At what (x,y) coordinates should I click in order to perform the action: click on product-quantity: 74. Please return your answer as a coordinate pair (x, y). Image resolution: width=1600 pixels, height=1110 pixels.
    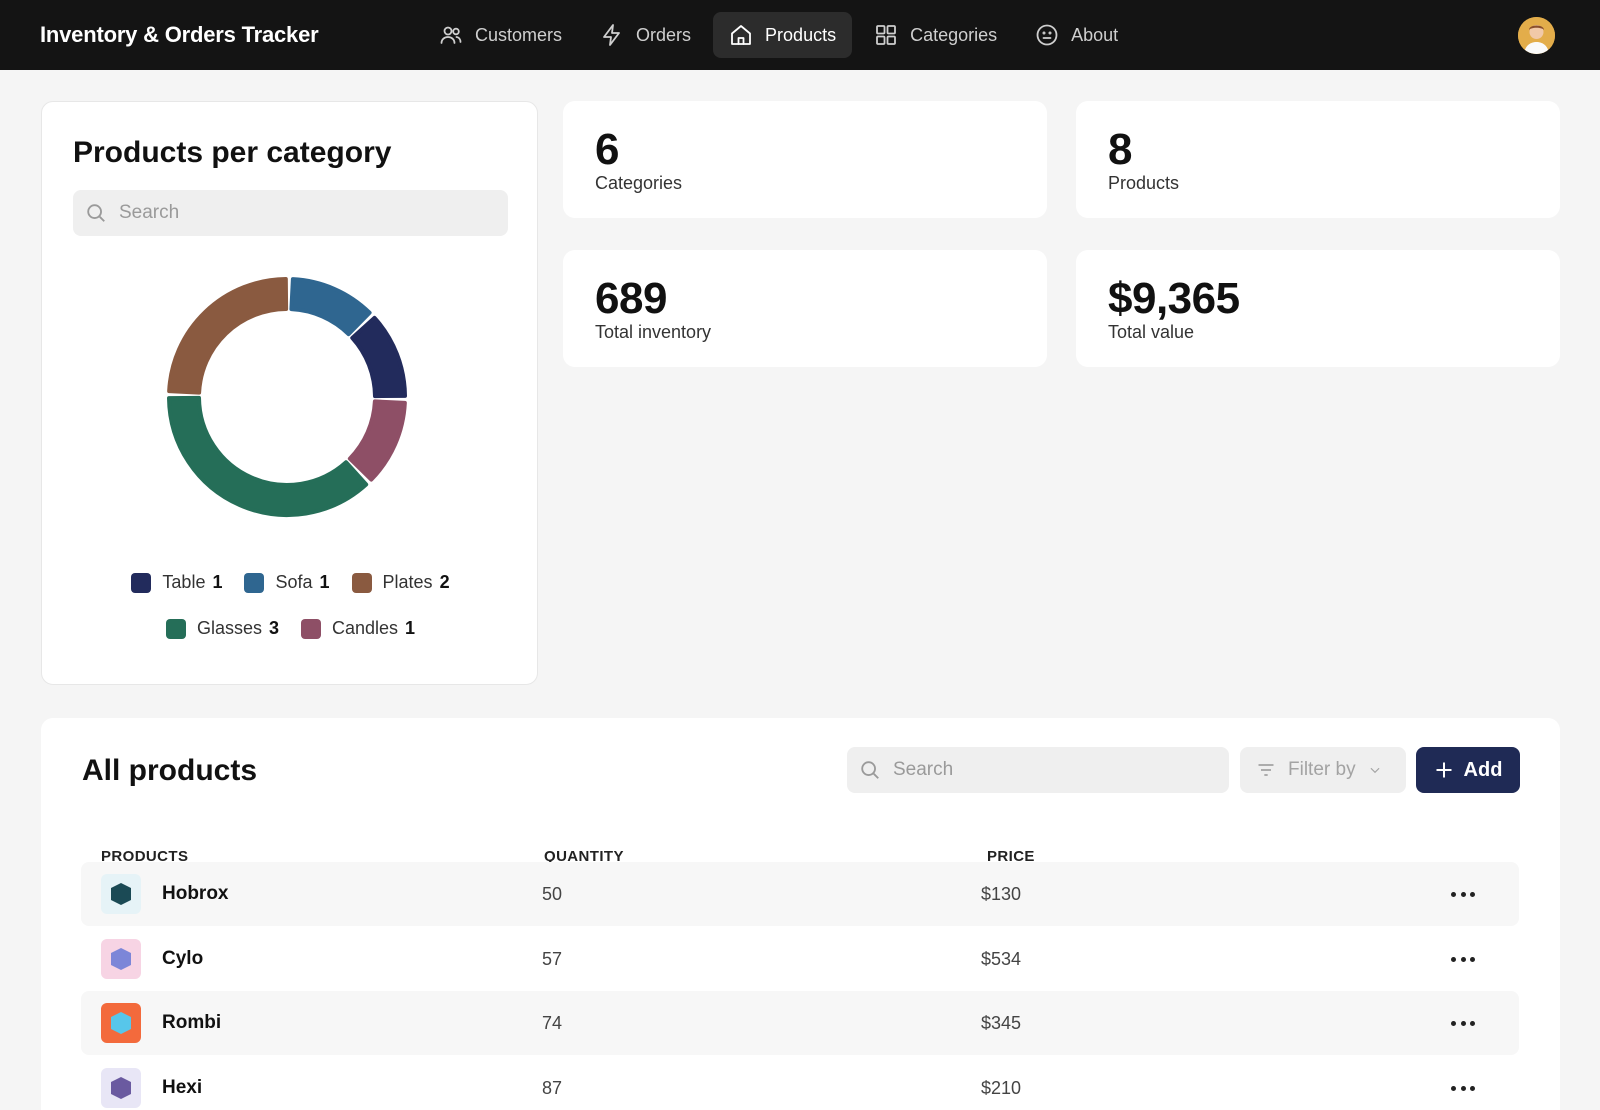
    Looking at the image, I should click on (552, 1022).